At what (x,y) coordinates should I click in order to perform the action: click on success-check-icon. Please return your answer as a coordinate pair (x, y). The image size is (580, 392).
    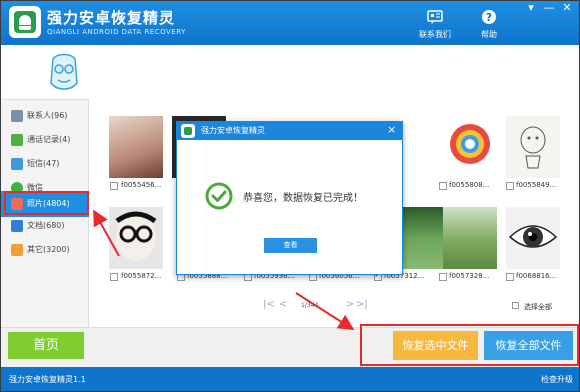
    Looking at the image, I should click on (219, 196).